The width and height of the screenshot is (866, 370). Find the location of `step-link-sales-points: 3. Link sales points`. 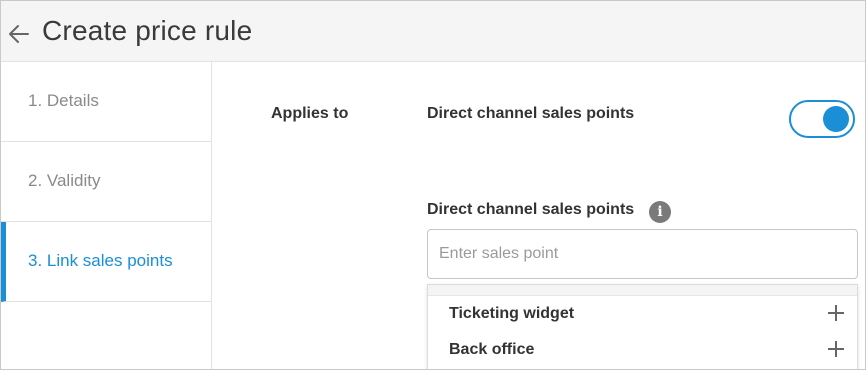

step-link-sales-points: 3. Link sales points is located at coordinates (106, 262).